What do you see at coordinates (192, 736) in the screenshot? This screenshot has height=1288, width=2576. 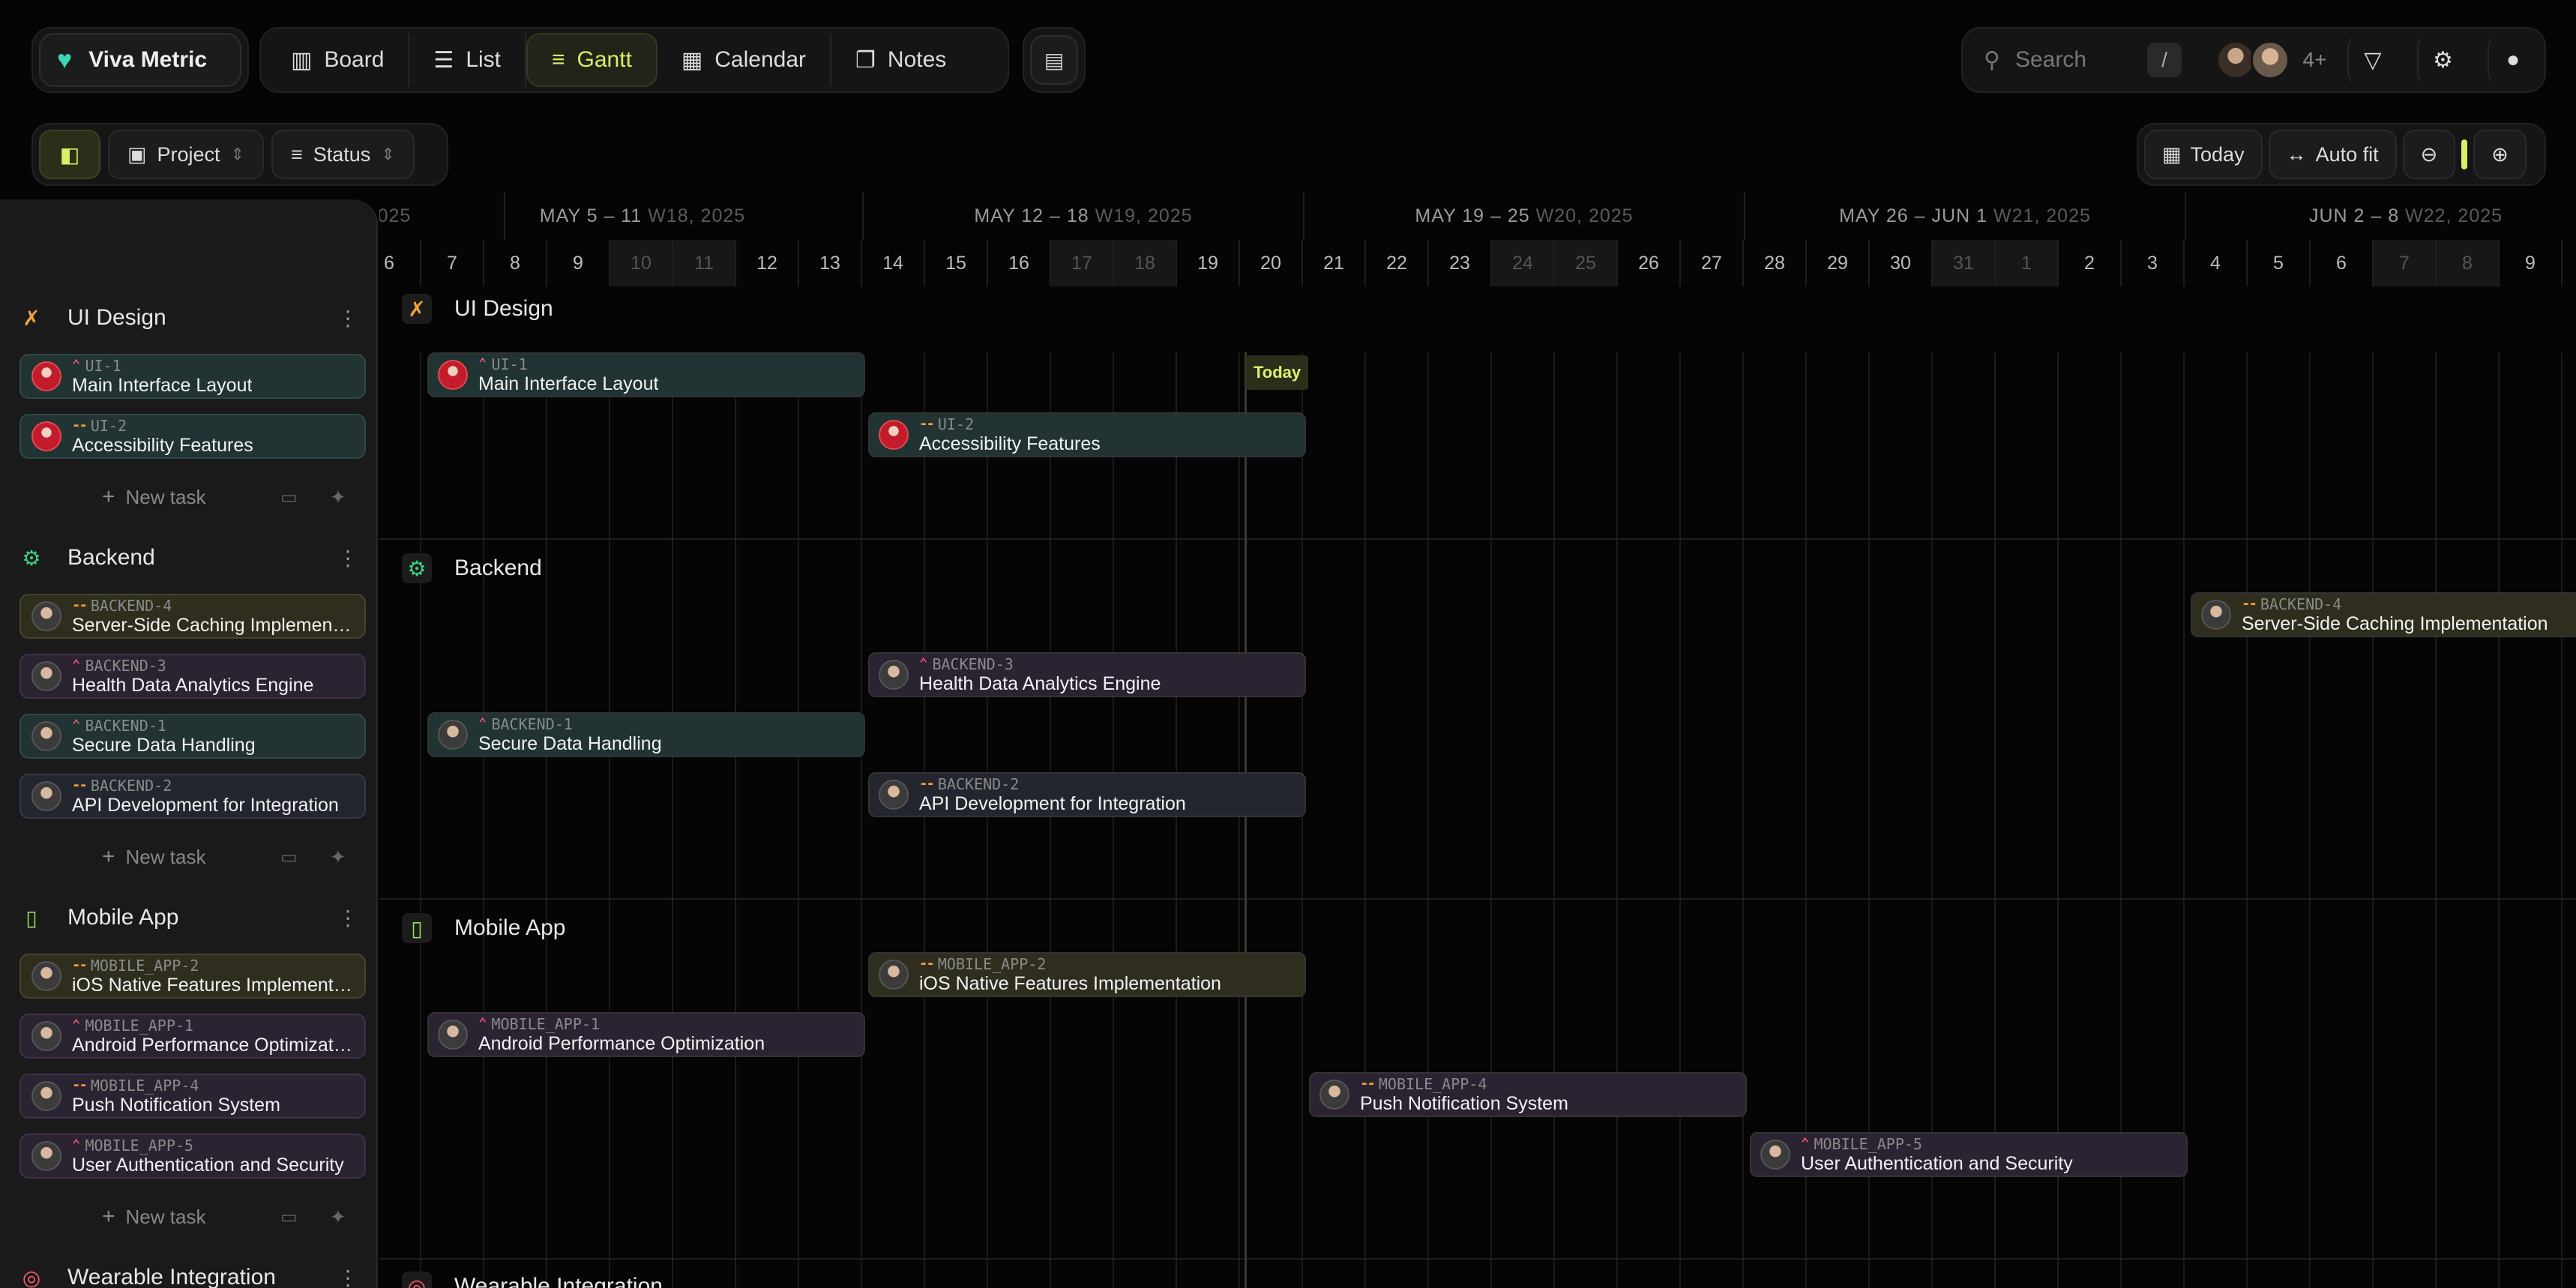 I see `task-card: ⌃ BACKEND-1 Secure Data Handling` at bounding box center [192, 736].